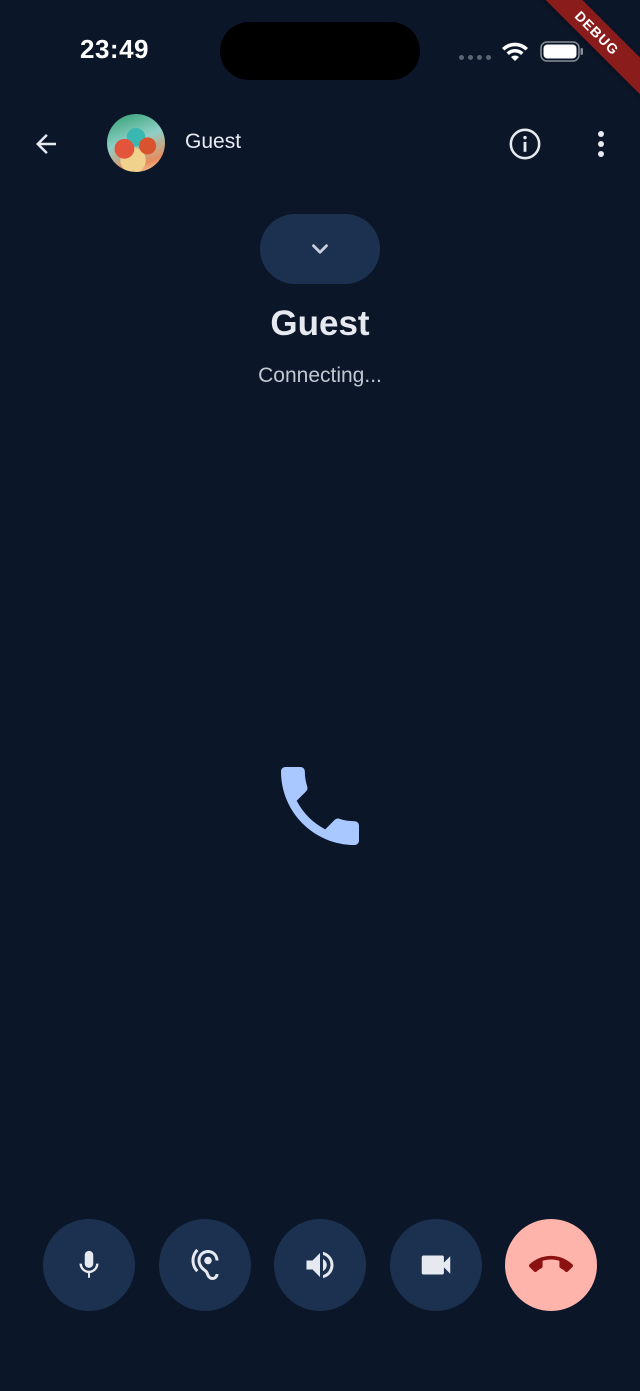  I want to click on video-button, so click(435, 1265).